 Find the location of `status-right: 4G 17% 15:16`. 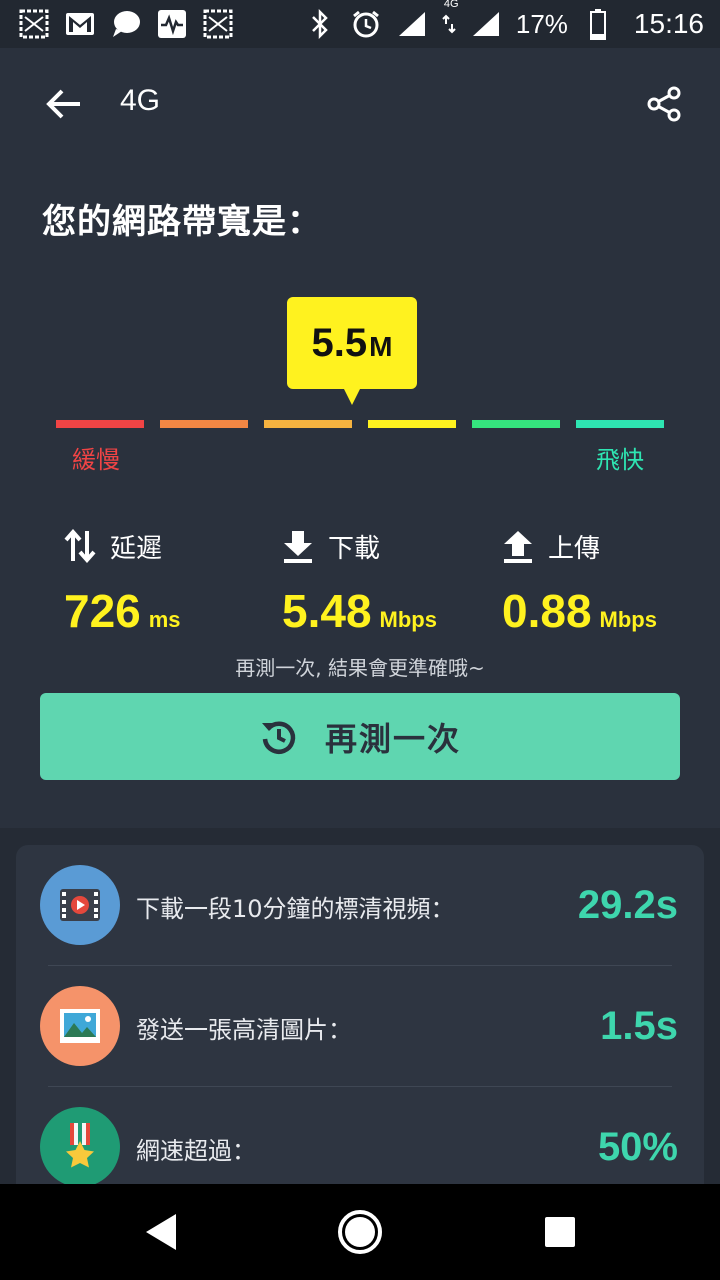

status-right: 4G 17% 15:16 is located at coordinates (504, 20).